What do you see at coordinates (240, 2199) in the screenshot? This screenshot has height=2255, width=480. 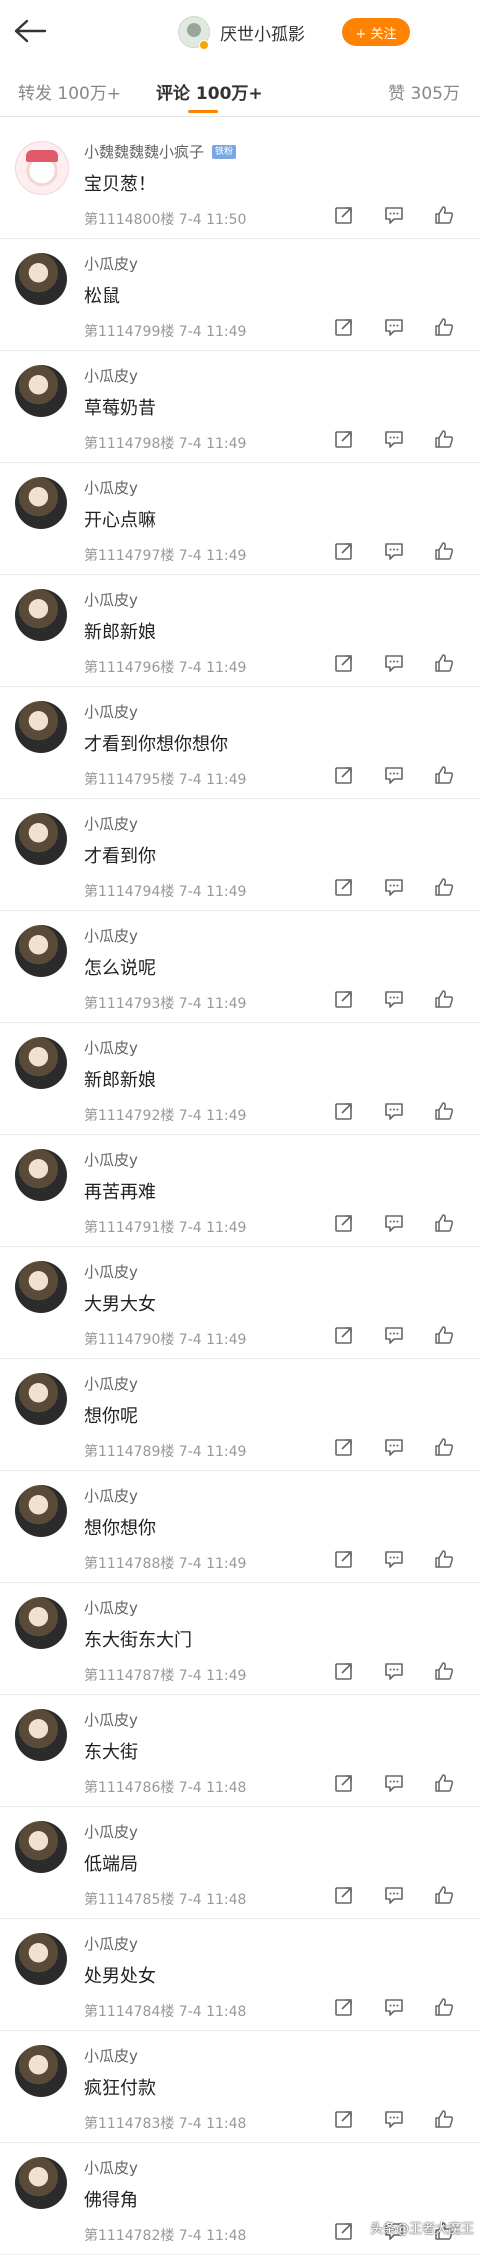 I see `comment-item: 小瓜皮y 佛得角 第1114782楼 7-4 11:48` at bounding box center [240, 2199].